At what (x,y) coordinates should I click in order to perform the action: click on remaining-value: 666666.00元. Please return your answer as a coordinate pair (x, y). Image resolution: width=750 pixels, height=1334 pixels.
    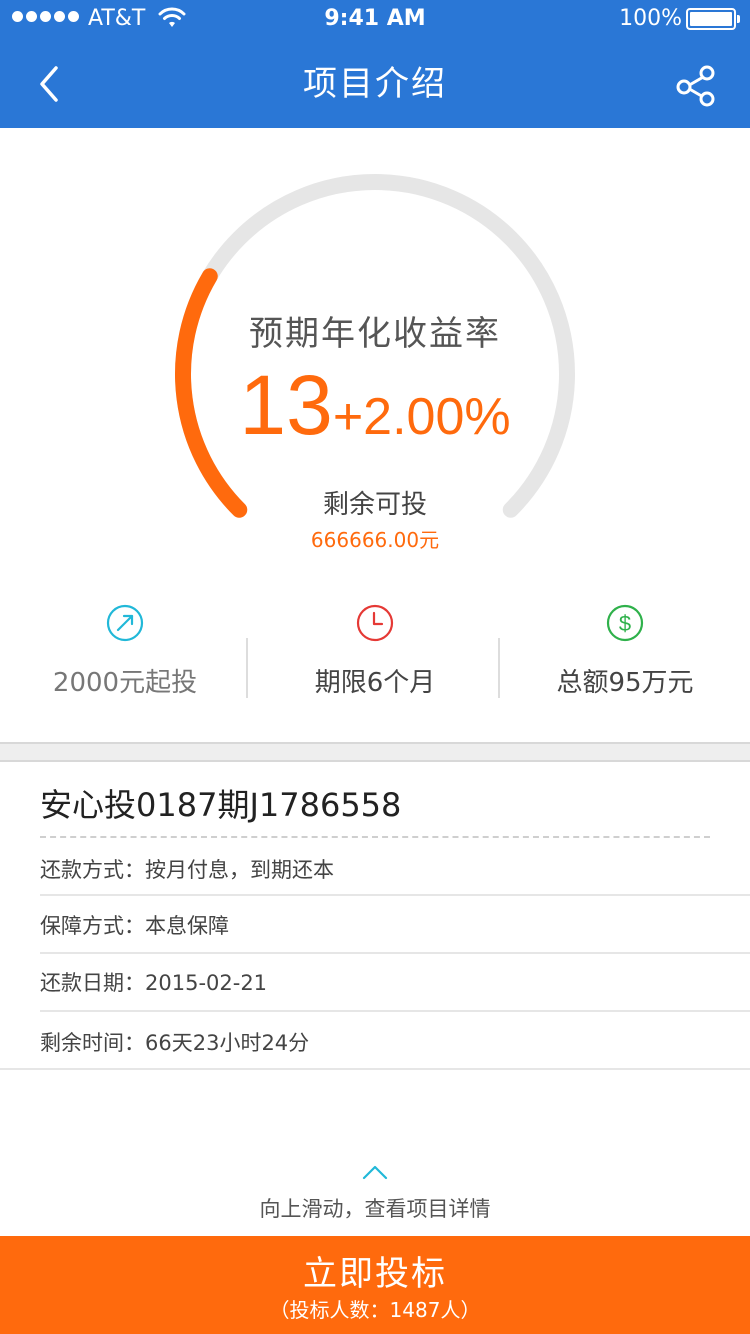
    Looking at the image, I should click on (375, 540).